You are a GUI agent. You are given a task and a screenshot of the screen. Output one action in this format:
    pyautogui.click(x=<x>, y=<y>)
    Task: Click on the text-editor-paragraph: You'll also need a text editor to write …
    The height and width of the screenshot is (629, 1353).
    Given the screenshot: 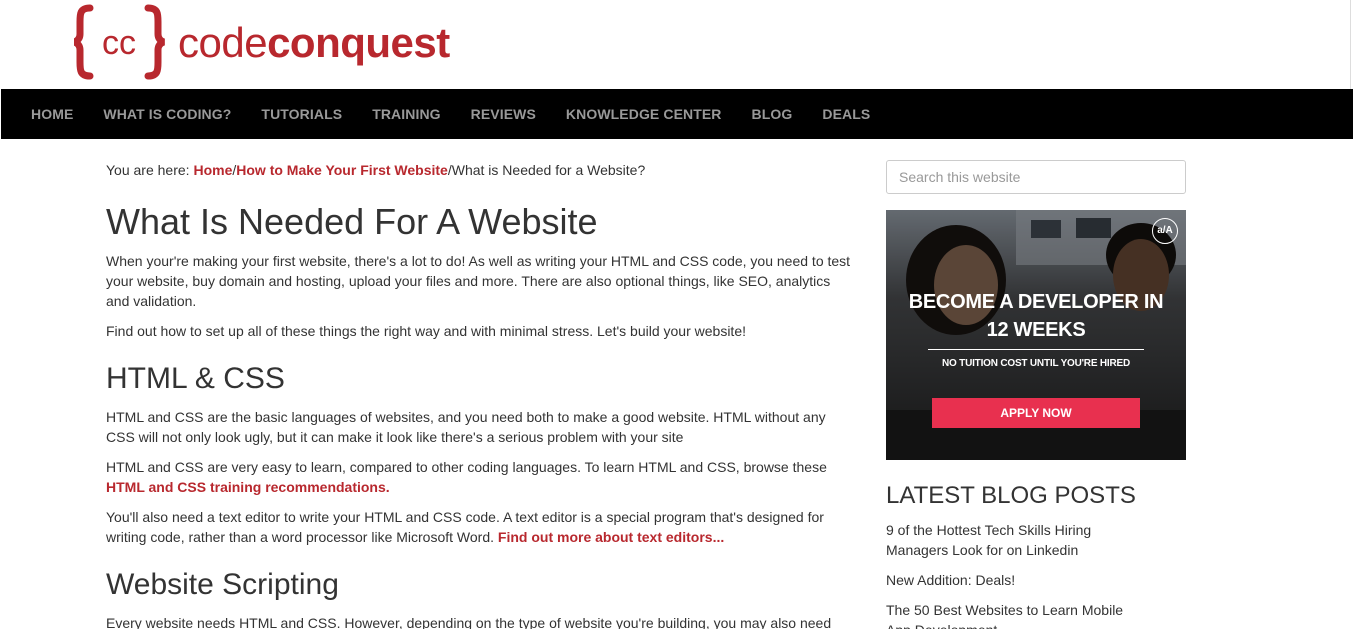 What is the action you would take?
    pyautogui.click(x=481, y=527)
    